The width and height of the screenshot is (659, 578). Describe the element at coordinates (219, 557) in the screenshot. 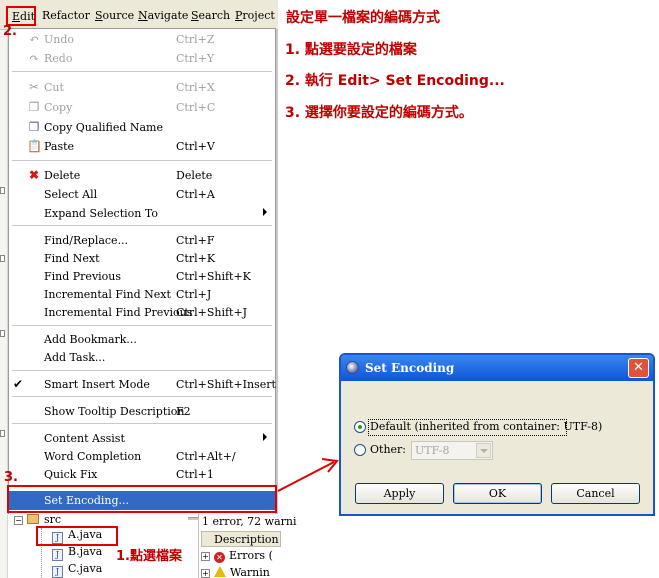

I see `error-icon: ✕` at that location.